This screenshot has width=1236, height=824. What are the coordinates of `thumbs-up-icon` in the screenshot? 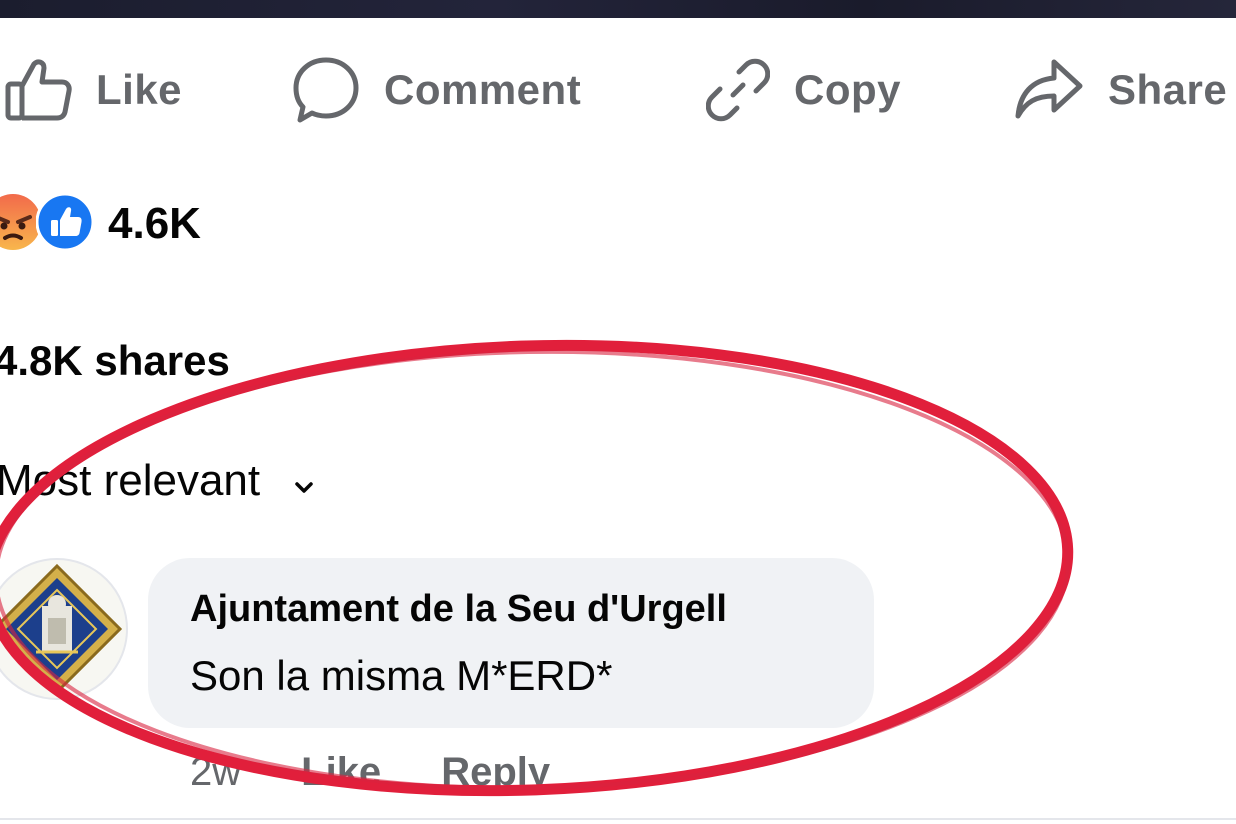 It's located at (38, 90).